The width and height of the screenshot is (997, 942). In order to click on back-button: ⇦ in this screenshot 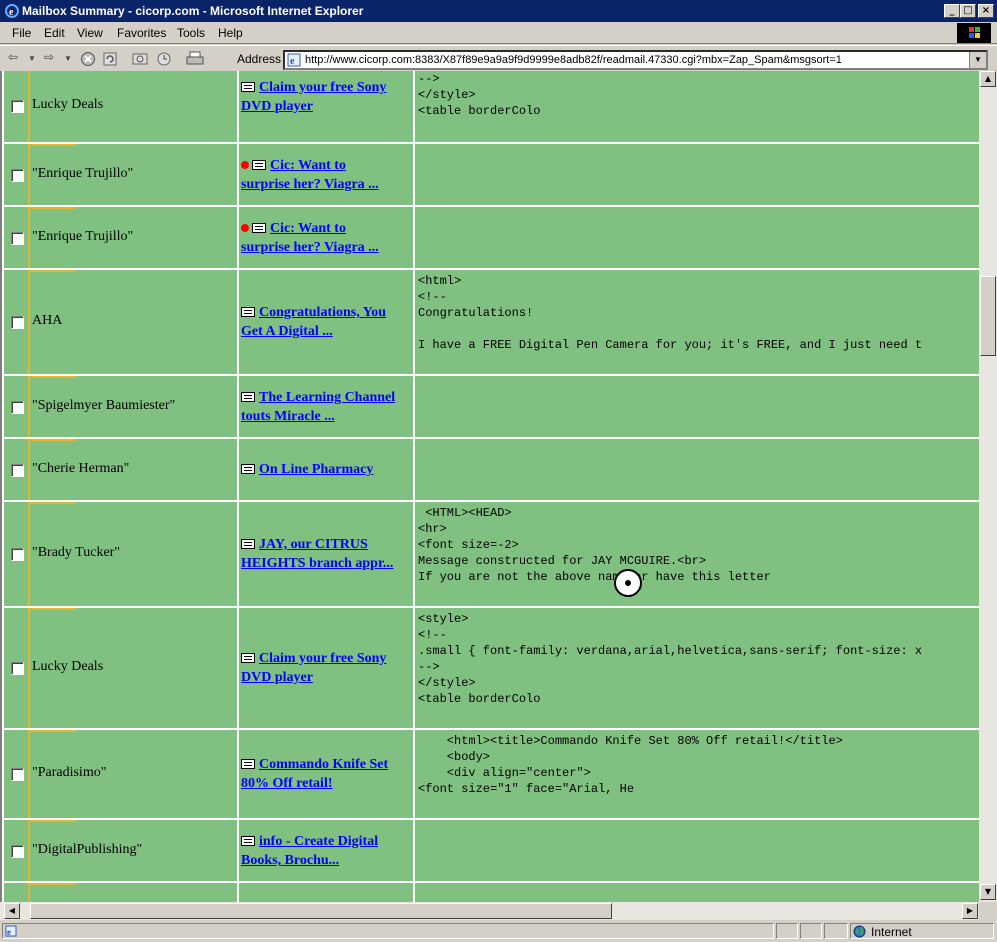, I will do `click(13, 57)`.